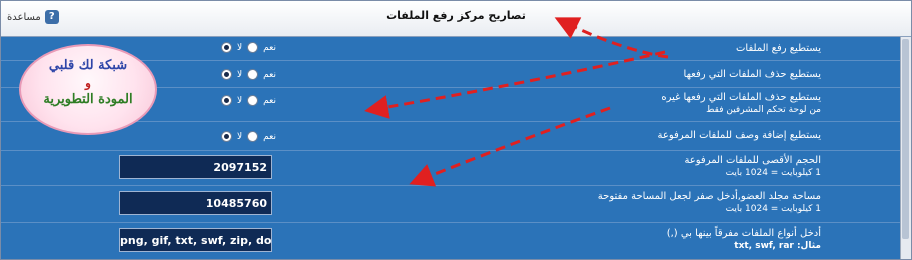 Image resolution: width=912 pixels, height=260 pixels. What do you see at coordinates (778, 48) in the screenshot?
I see `permission-label: يستطيع رفع الملفات` at bounding box center [778, 48].